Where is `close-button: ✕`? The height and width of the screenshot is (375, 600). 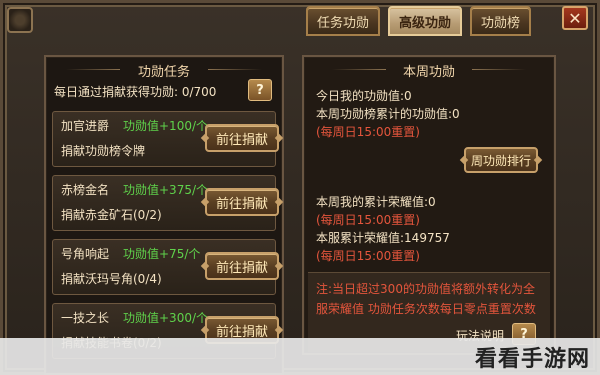
close-button: ✕ is located at coordinates (575, 18).